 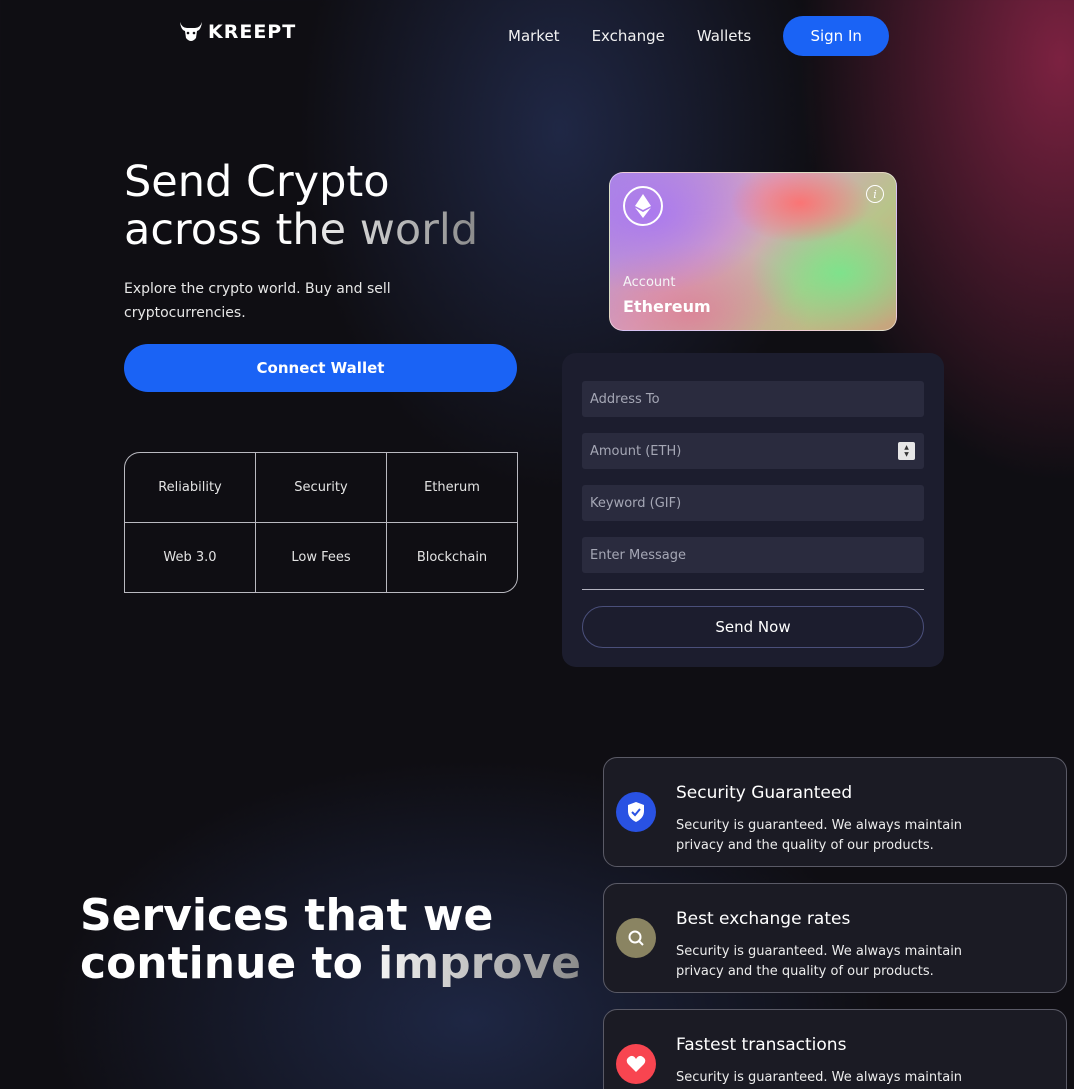 What do you see at coordinates (753, 503) in the screenshot?
I see `keyword-input` at bounding box center [753, 503].